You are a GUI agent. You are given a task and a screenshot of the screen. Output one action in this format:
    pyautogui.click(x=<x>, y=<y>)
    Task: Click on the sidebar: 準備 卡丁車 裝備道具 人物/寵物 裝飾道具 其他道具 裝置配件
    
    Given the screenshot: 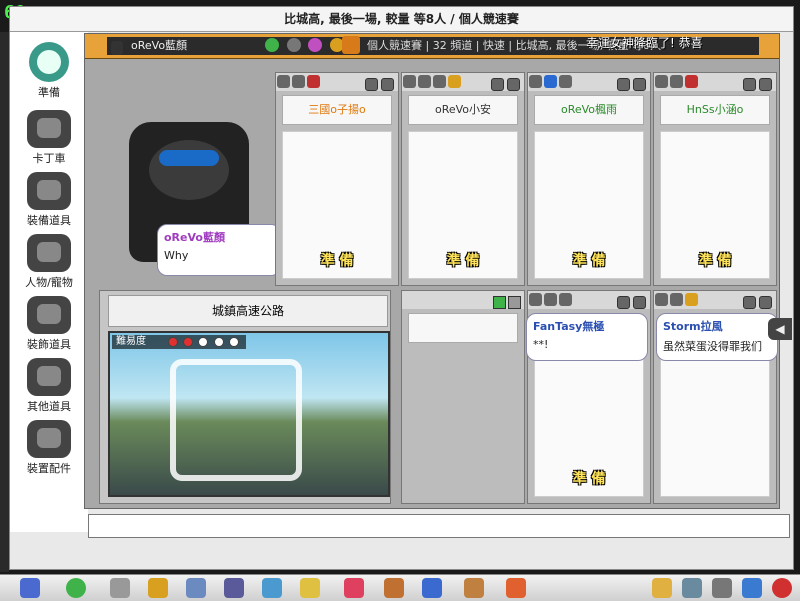 What is the action you would take?
    pyautogui.click(x=49, y=282)
    